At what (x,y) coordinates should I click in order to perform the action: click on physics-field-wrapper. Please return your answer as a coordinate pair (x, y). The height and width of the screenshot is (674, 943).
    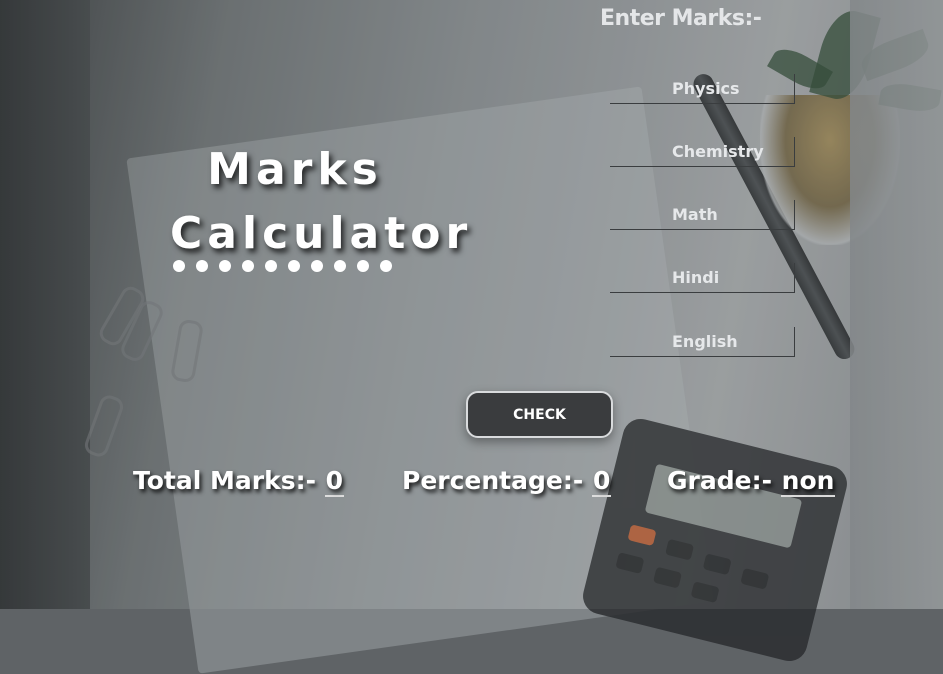
    Looking at the image, I should click on (702, 89).